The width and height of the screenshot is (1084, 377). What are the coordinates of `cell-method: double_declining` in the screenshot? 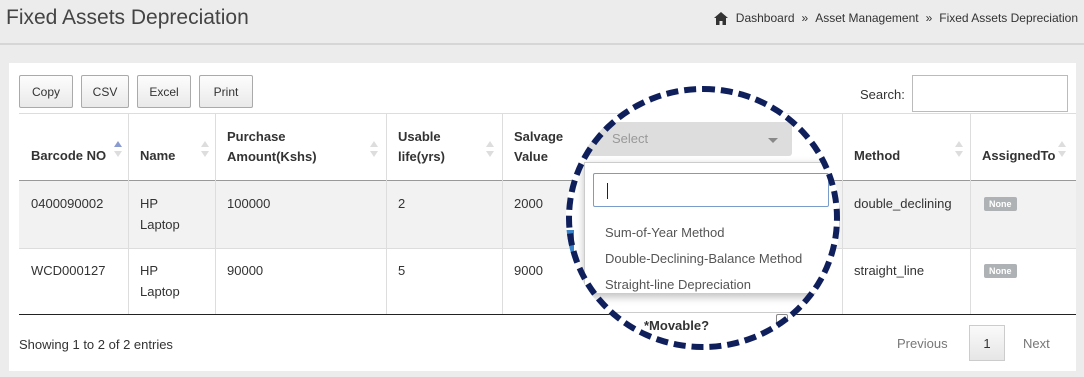 It's located at (903, 203).